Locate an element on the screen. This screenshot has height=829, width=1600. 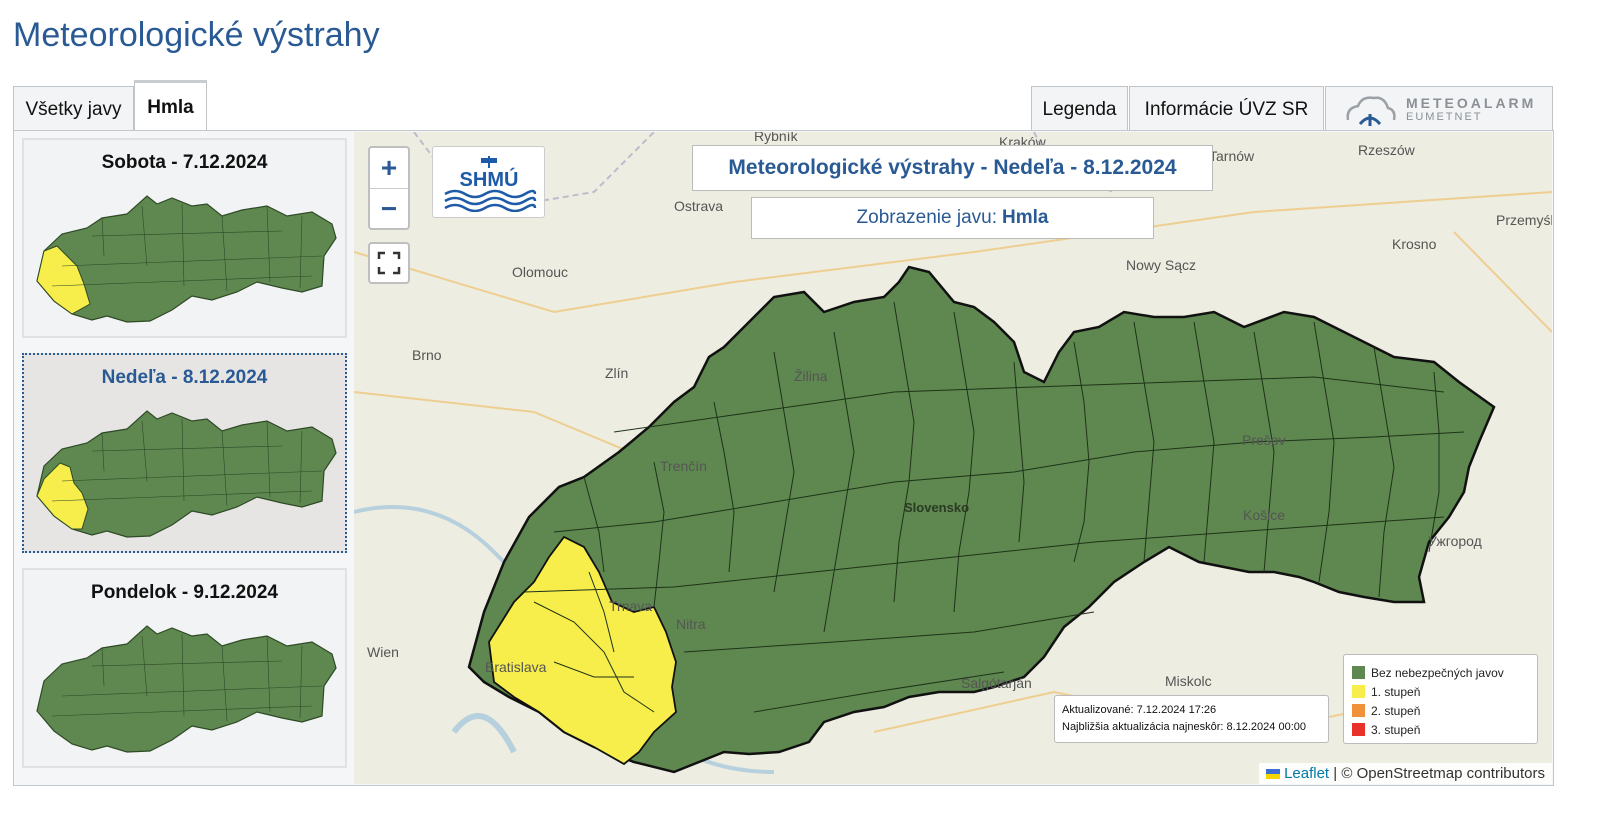
zoom-in-button: + is located at coordinates (389, 168).